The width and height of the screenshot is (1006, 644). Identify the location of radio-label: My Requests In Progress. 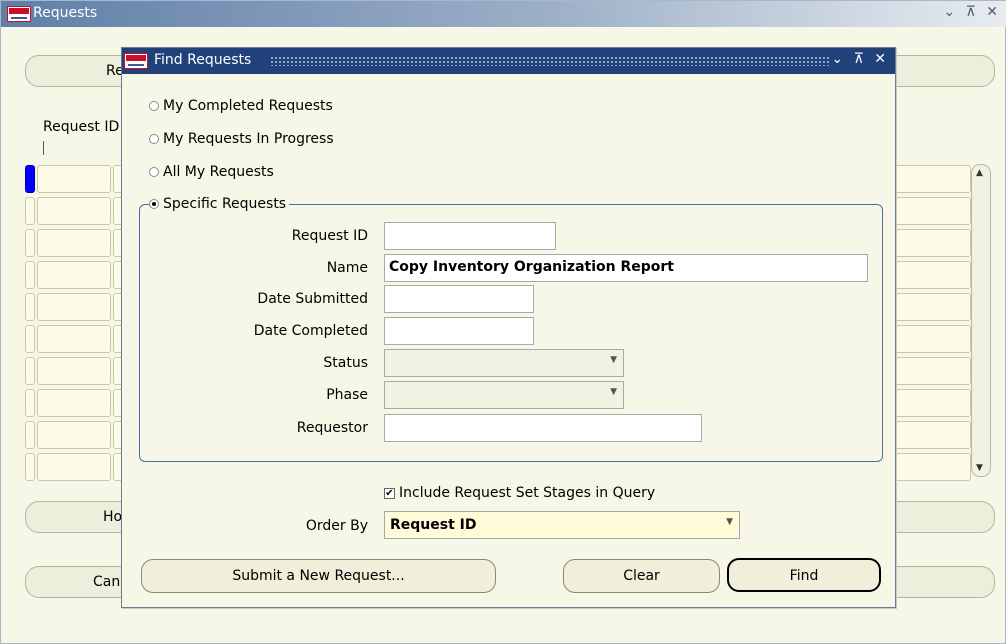
(248, 139).